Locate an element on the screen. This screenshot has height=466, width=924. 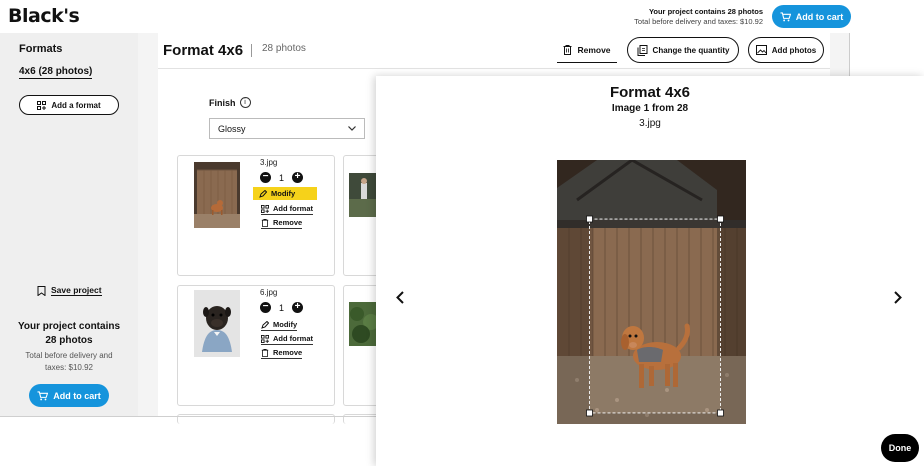
header-add-to-cart-button: Add to cart is located at coordinates (811, 16).